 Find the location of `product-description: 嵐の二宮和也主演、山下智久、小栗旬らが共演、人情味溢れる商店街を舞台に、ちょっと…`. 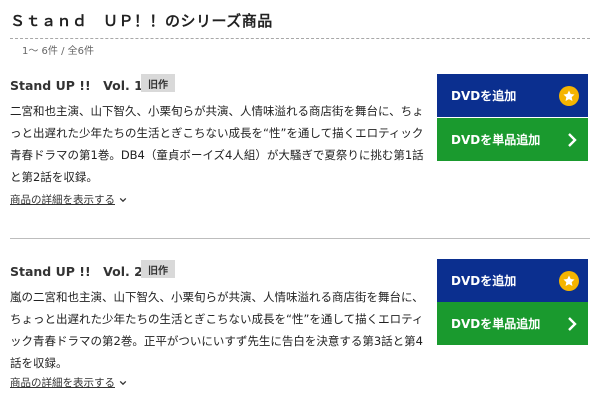

product-description: 嵐の二宮和也主演、山下智久、小栗旬らが共演、人情味溢れる商店街を舞台に、ちょっと… is located at coordinates (217, 330).